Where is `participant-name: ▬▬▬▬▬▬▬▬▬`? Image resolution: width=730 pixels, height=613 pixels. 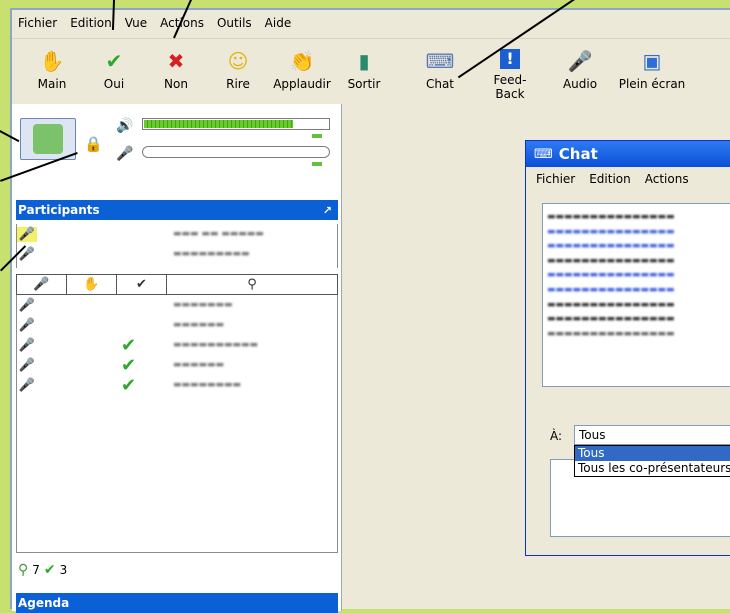 participant-name: ▬▬▬▬▬▬▬▬▬ is located at coordinates (211, 254).